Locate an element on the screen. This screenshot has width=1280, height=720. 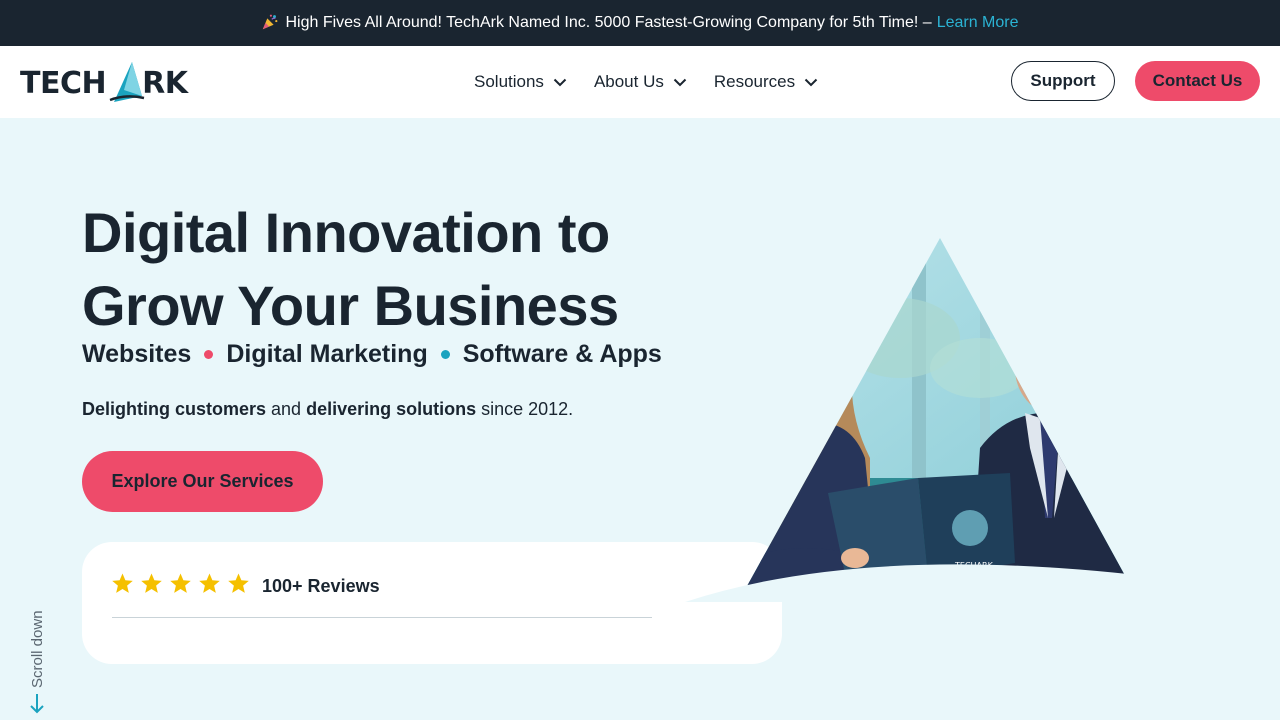
tagline-text-2: since 2012. is located at coordinates (525, 409).